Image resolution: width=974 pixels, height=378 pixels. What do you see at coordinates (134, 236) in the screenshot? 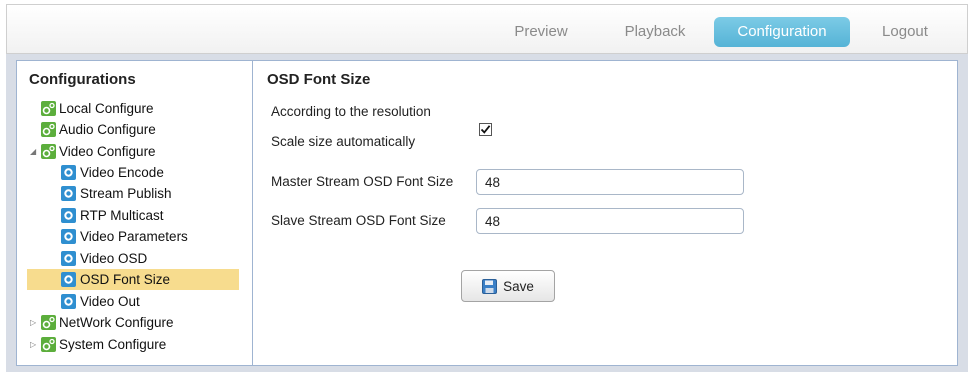
I see `sidebar-item-label: Video Parameters` at bounding box center [134, 236].